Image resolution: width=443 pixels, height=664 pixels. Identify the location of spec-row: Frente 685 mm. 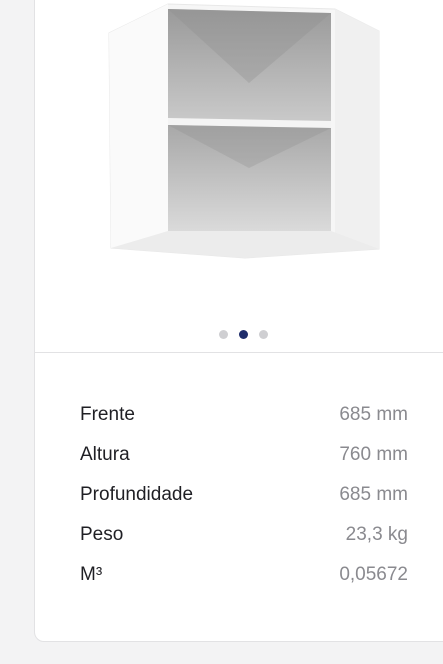
(244, 424).